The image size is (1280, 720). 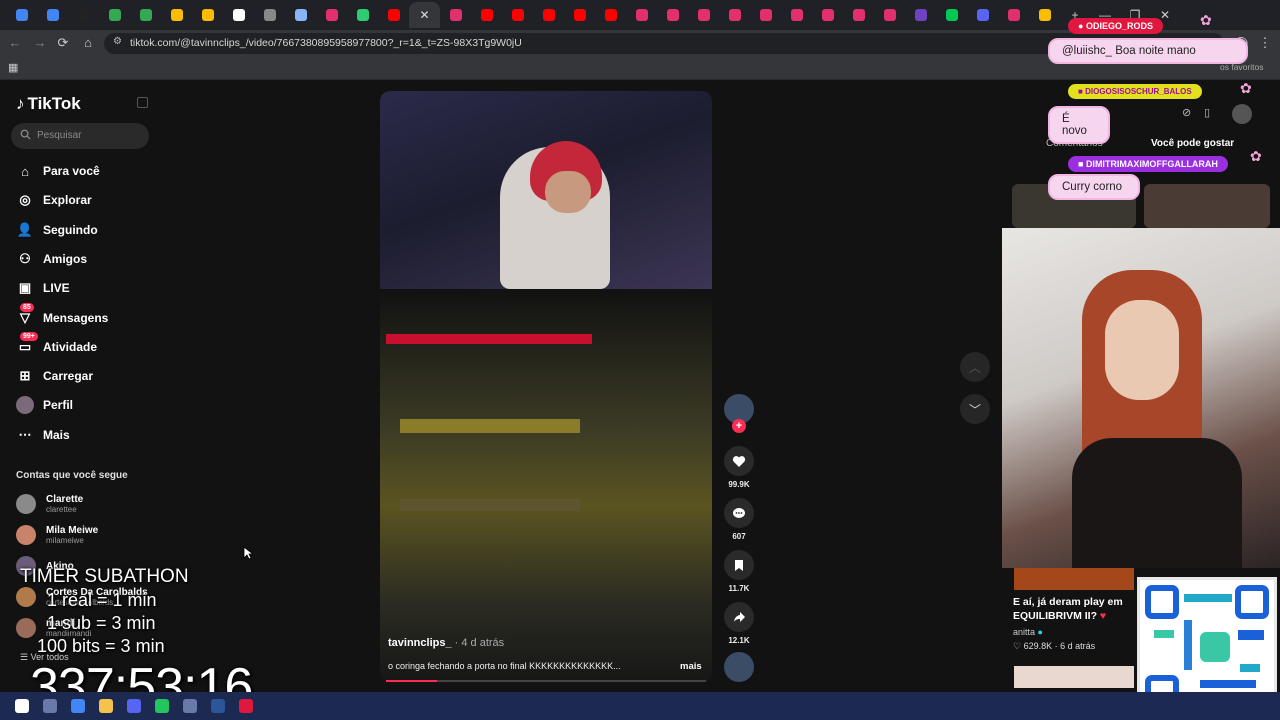 I want to click on follow-plus-icon: +, so click(x=739, y=426).